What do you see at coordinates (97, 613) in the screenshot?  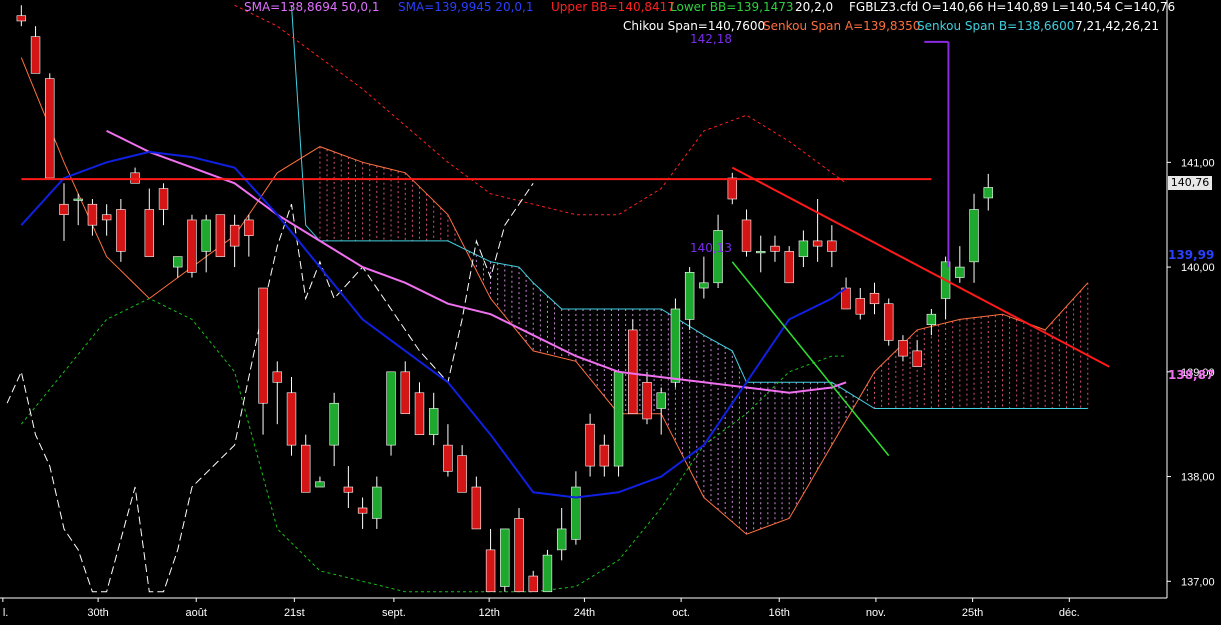 I see `x-tick-label: 30th` at bounding box center [97, 613].